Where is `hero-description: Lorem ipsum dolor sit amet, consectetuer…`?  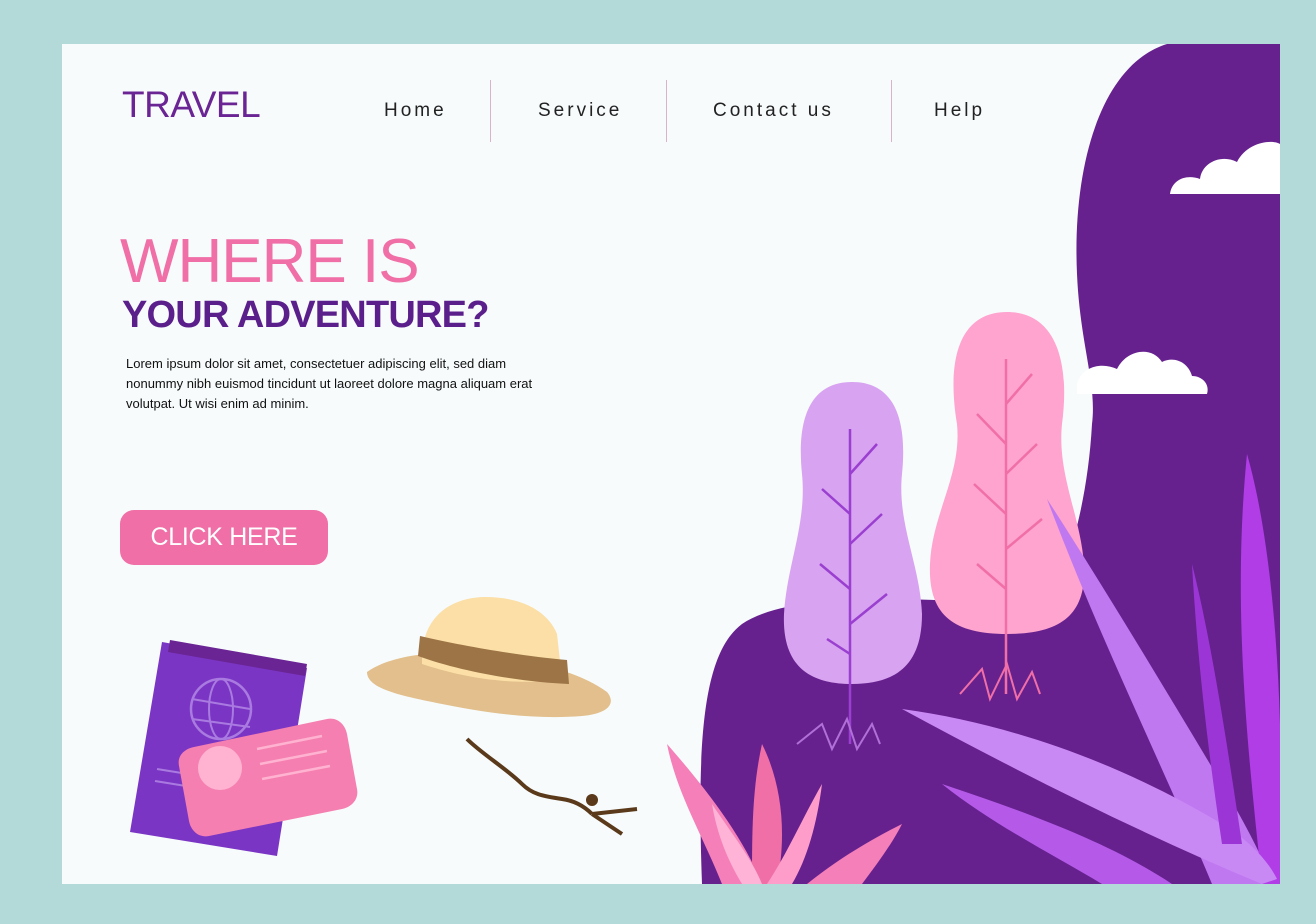 hero-description: Lorem ipsum dolor sit amet, consectetuer… is located at coordinates (329, 383).